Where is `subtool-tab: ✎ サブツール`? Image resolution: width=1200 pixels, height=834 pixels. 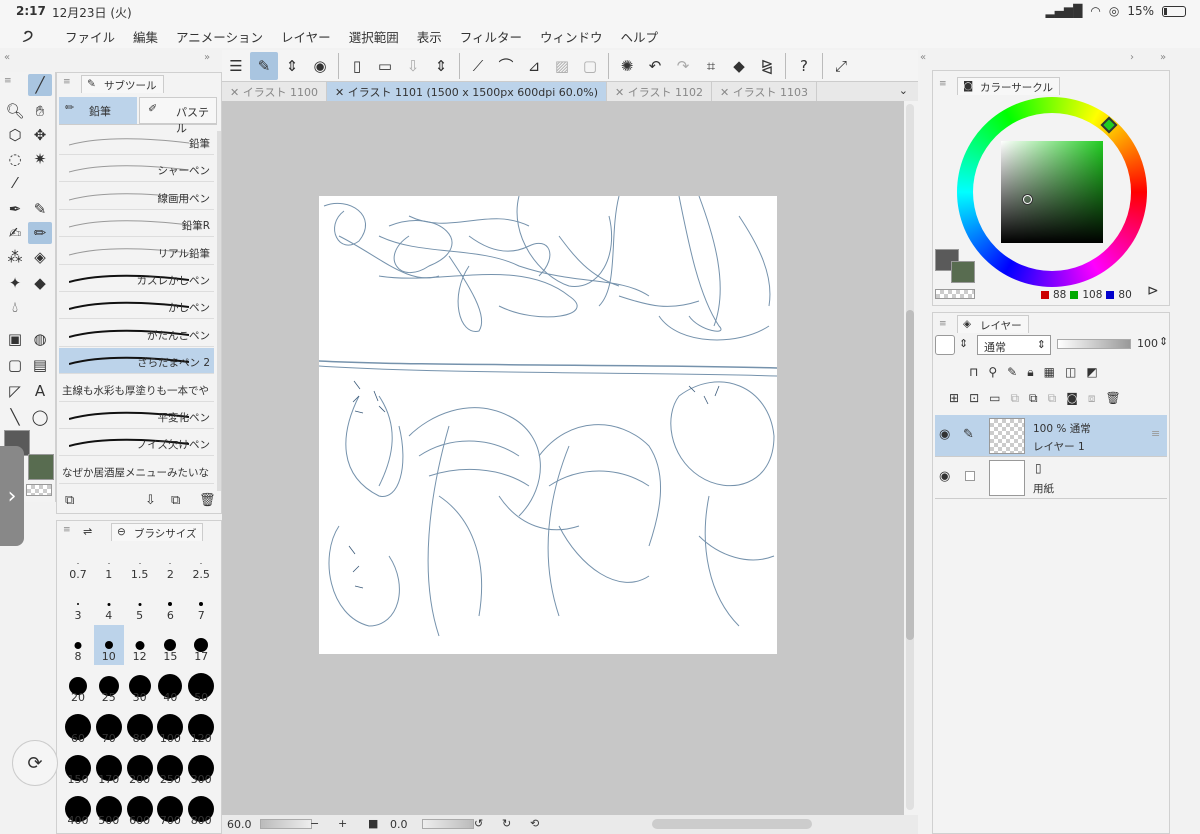
subtool-tab: ✎ サブツール is located at coordinates (122, 84).